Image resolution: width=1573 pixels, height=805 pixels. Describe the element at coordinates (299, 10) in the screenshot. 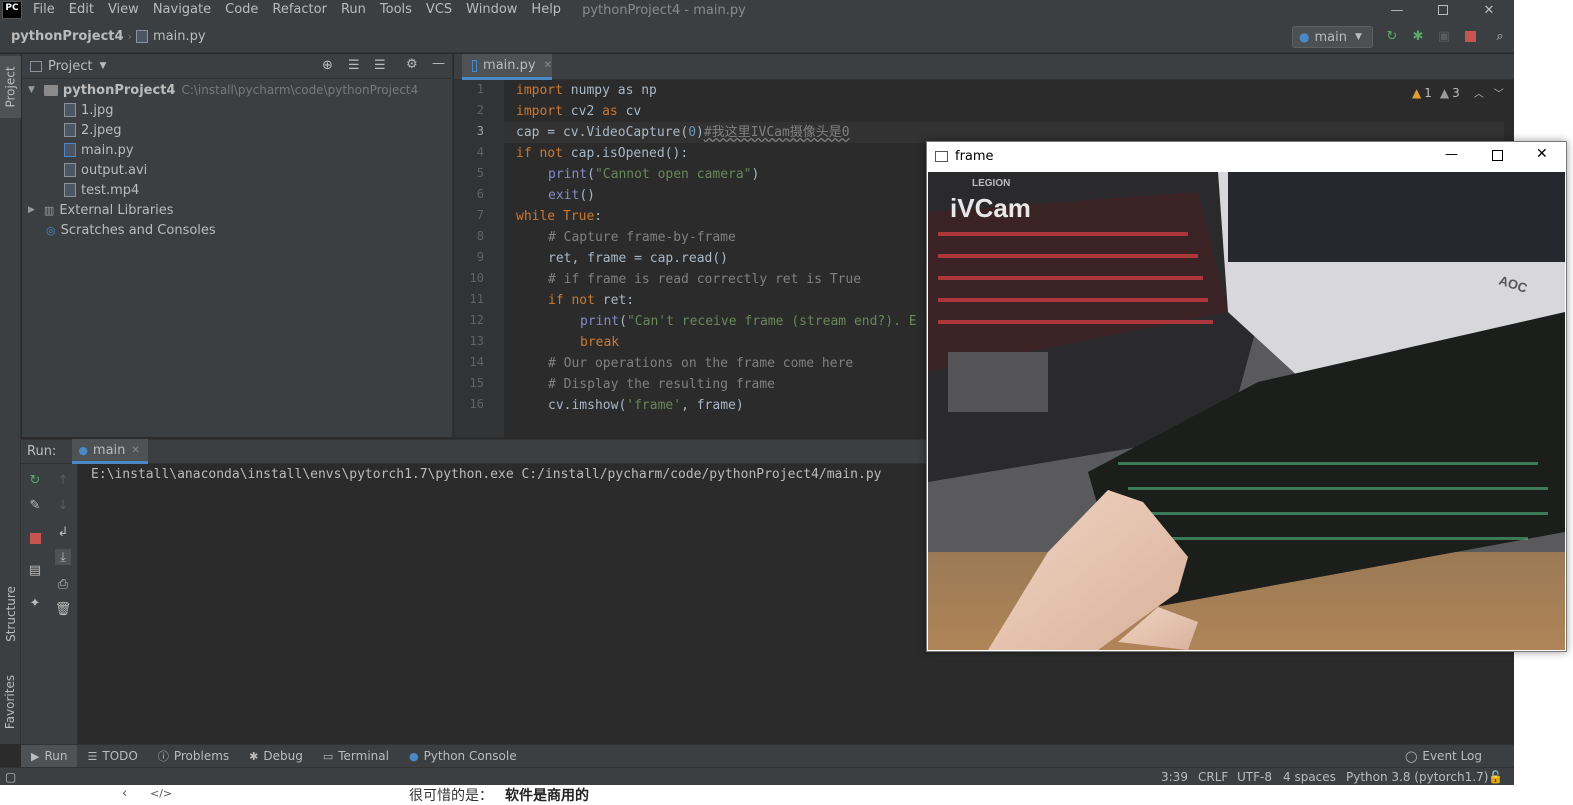

I see `menu-refactor: Refactor` at that location.